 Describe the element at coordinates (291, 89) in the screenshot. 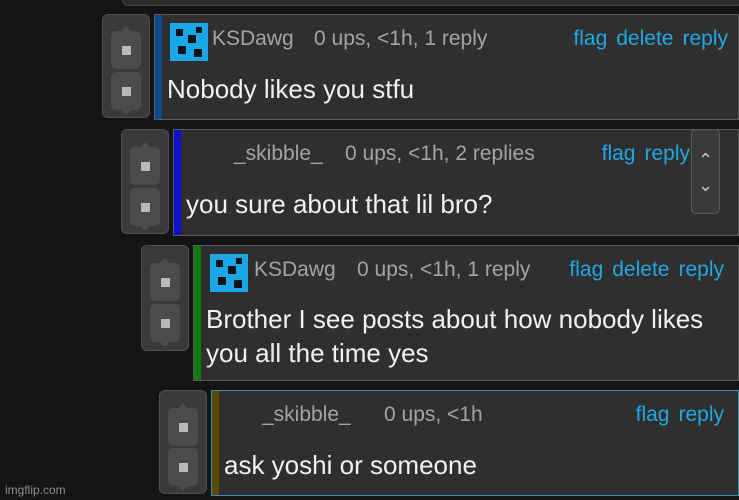

I see `comment-text: Nobody likes you stfu` at that location.